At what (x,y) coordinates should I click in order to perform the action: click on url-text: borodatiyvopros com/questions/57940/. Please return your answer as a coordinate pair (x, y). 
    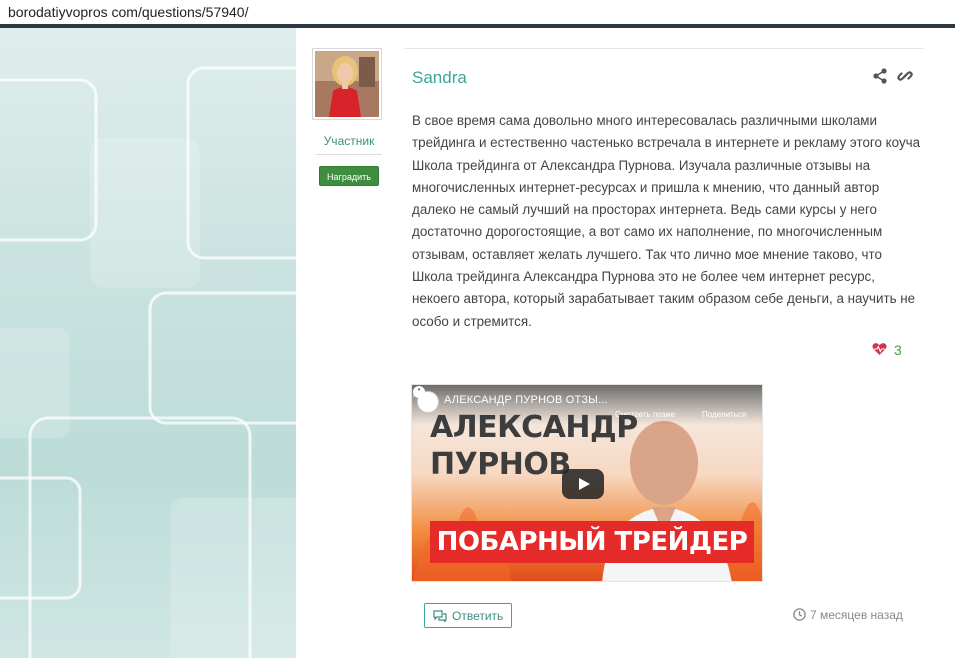
    Looking at the image, I should click on (128, 12).